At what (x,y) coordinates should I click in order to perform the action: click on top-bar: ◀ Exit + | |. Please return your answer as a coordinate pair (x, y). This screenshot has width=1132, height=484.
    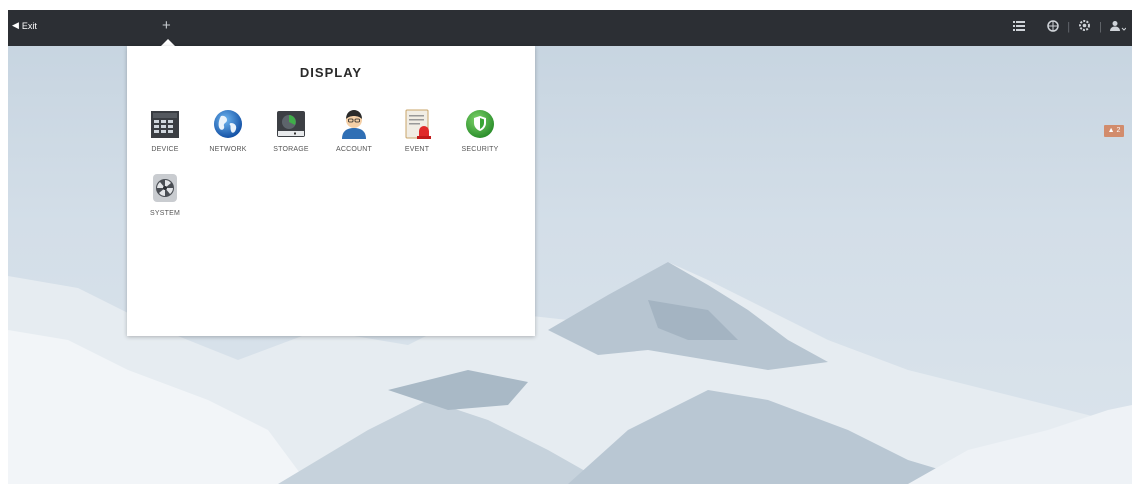
    Looking at the image, I should click on (570, 28).